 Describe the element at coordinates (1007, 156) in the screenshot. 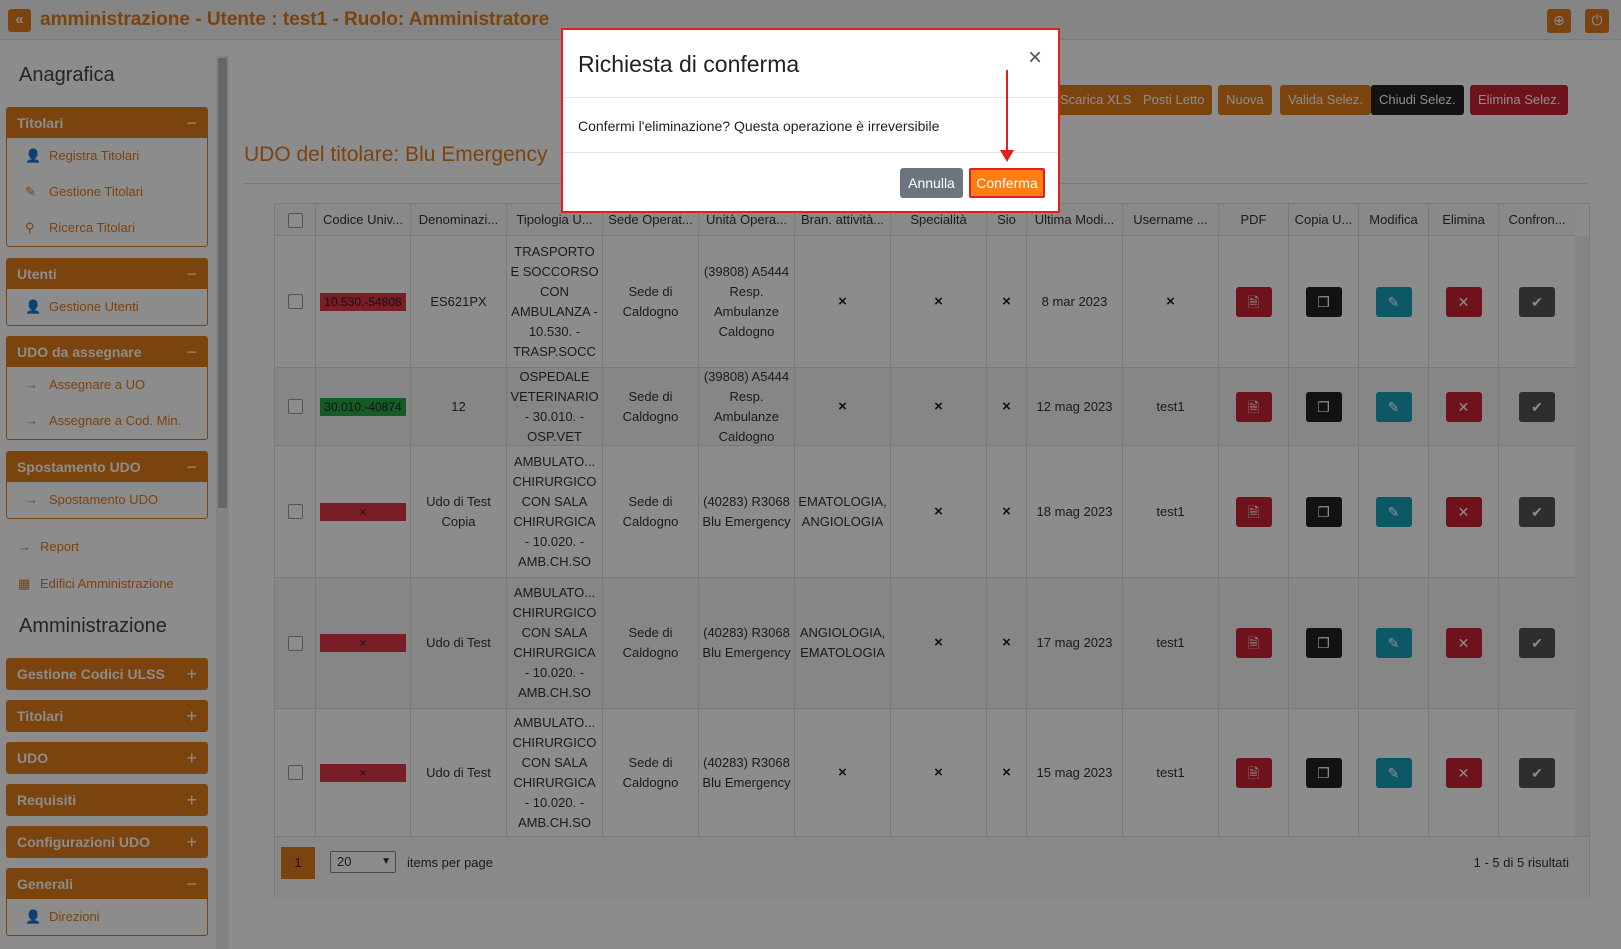

I see `annotation-arrow-head` at that location.